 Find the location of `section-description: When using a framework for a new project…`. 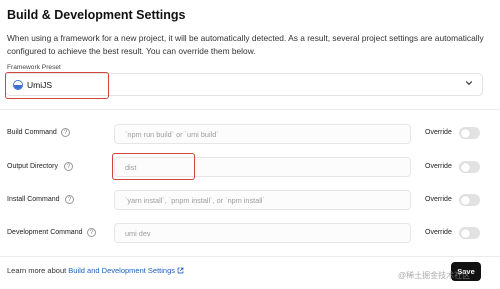

section-description: When using a framework for a new project… is located at coordinates (245, 44).